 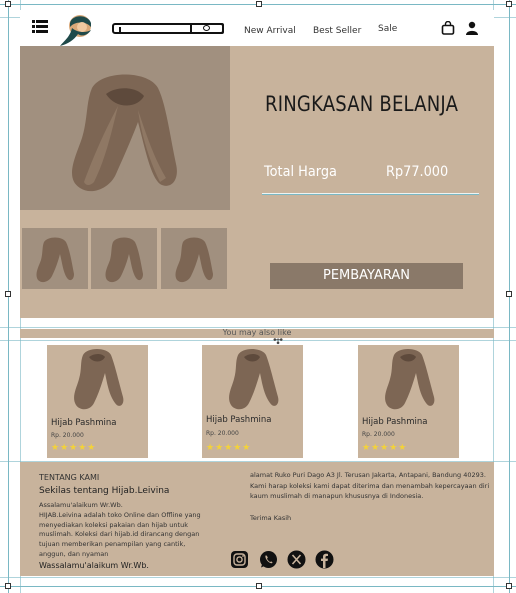 I want to click on recommendation-heading: You may also like, so click(x=257, y=332).